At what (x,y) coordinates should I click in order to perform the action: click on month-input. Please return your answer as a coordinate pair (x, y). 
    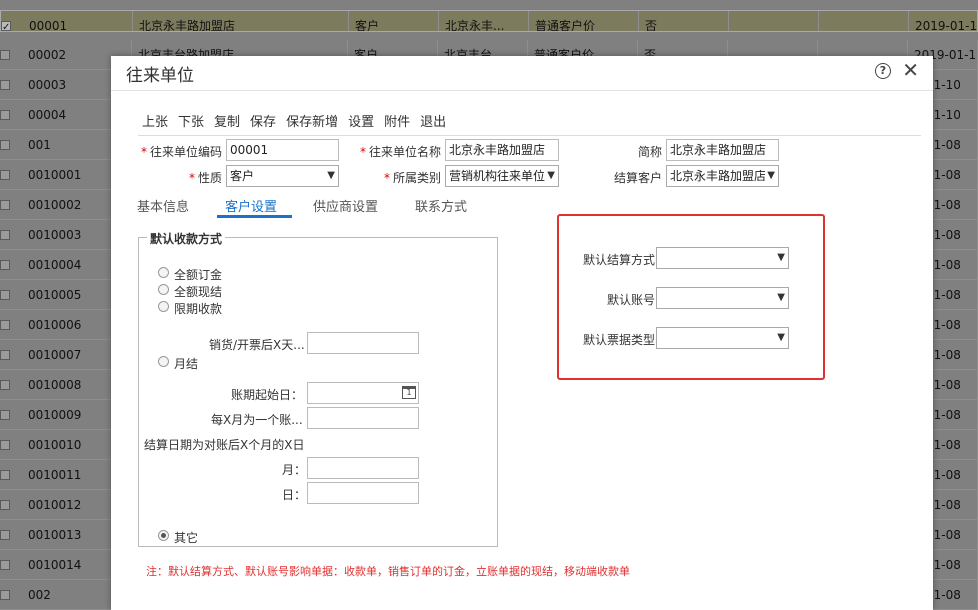
    Looking at the image, I should click on (363, 468).